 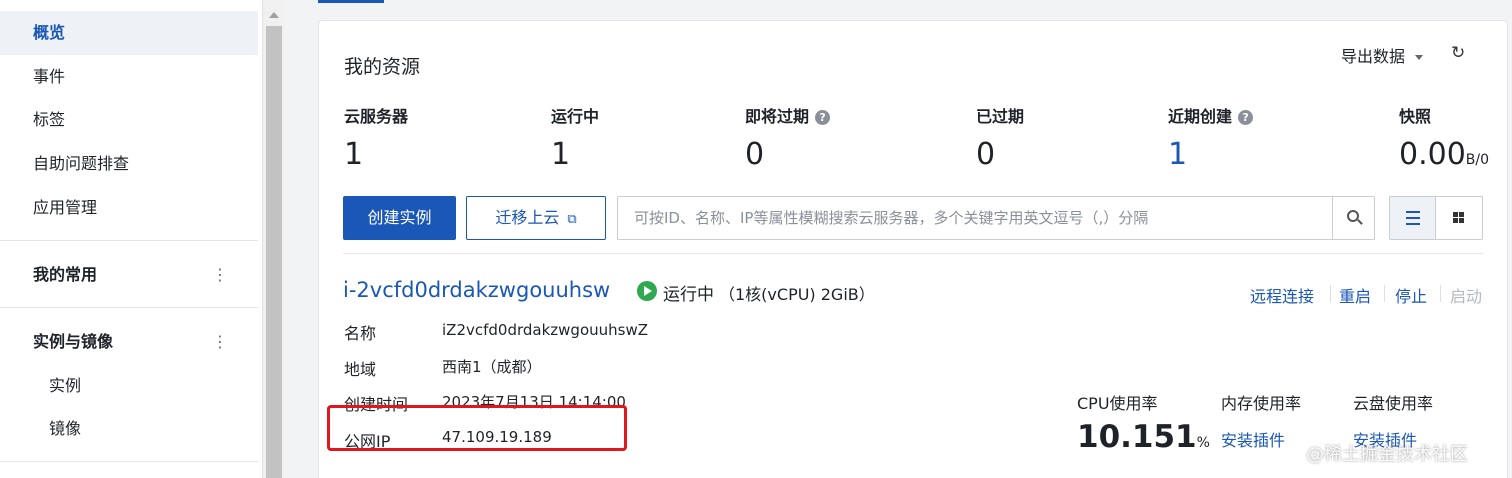 What do you see at coordinates (976, 218) in the screenshot?
I see `search-input` at bounding box center [976, 218].